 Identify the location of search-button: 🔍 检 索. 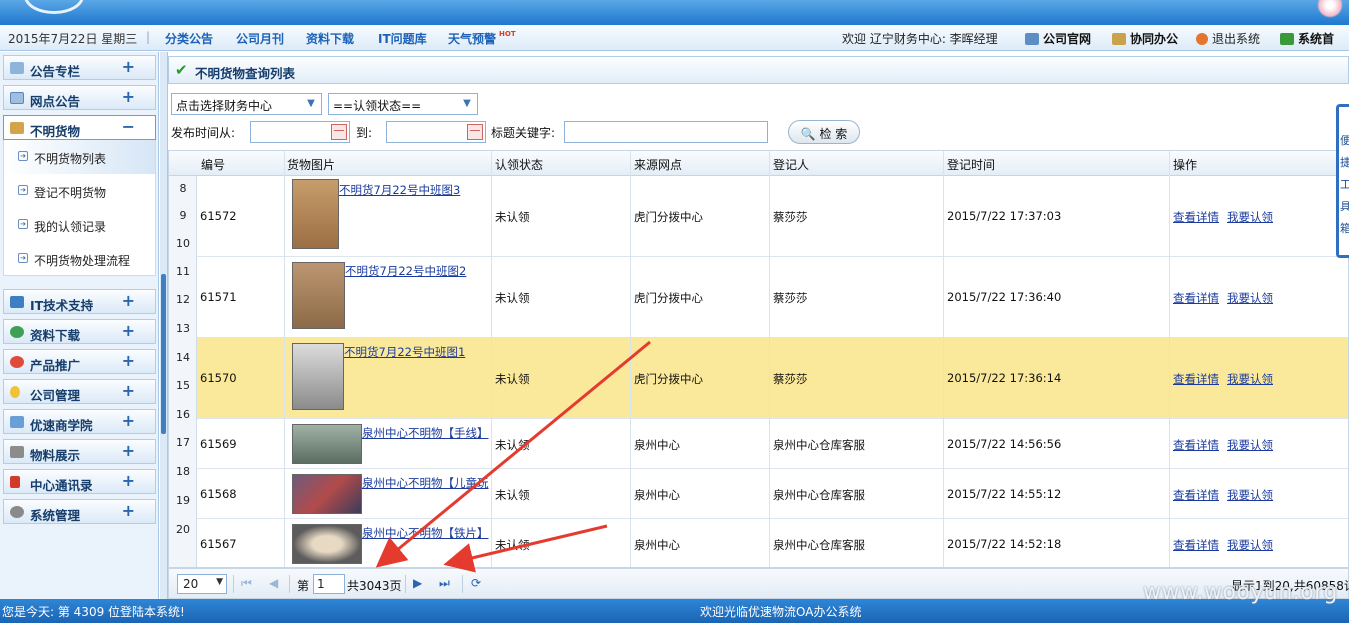
(824, 132).